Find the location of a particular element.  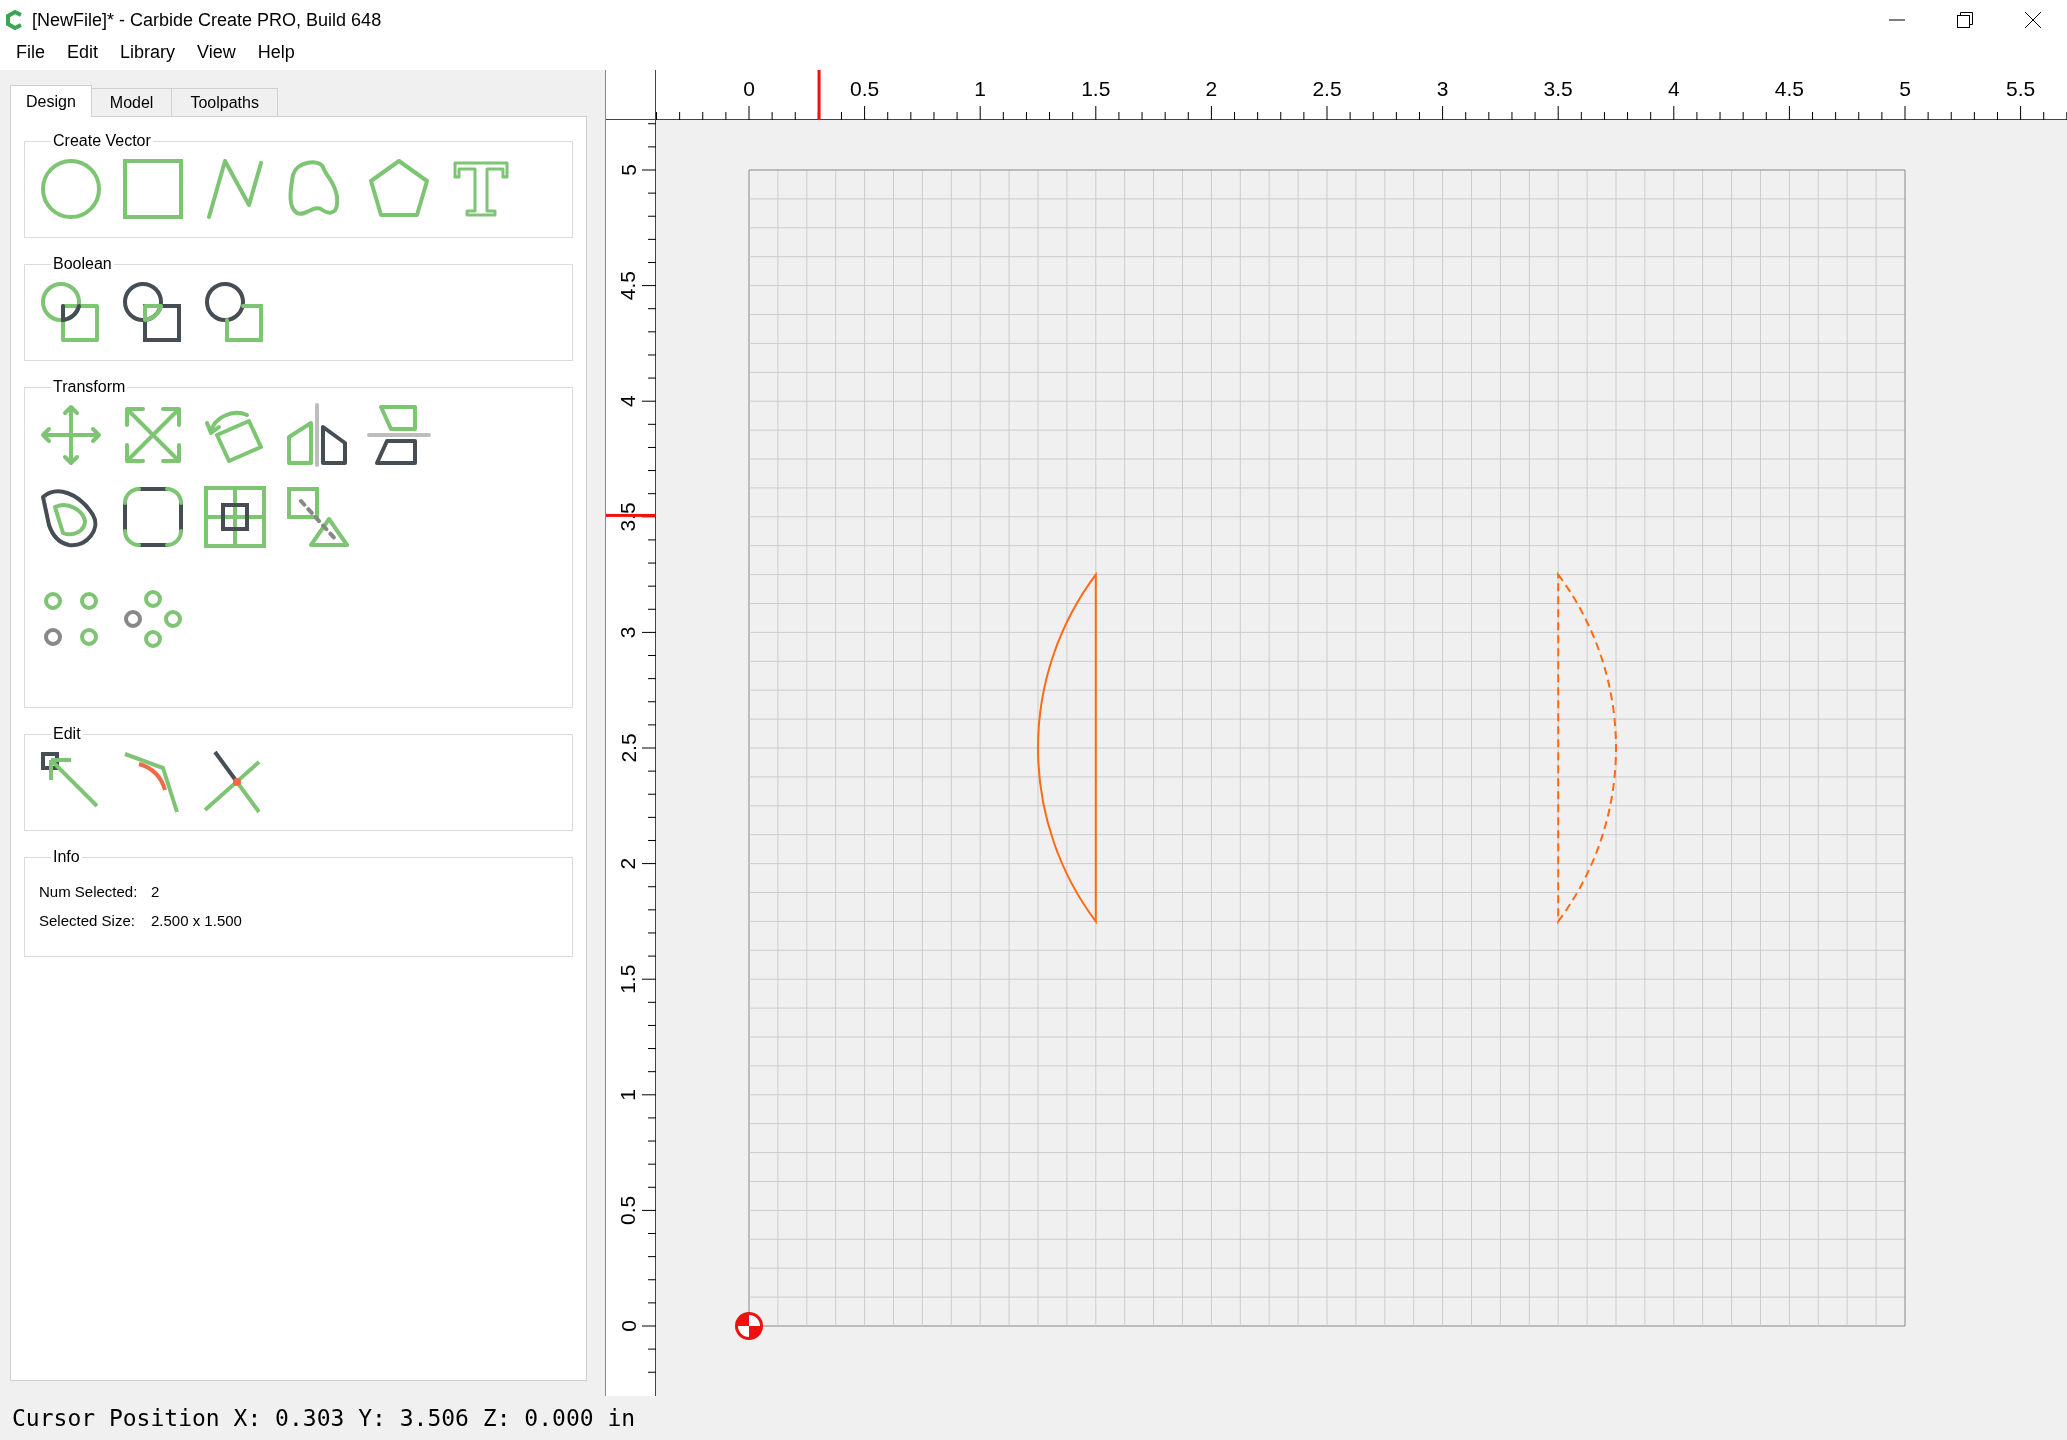

mirror-vertical-icon is located at coordinates (399, 435).